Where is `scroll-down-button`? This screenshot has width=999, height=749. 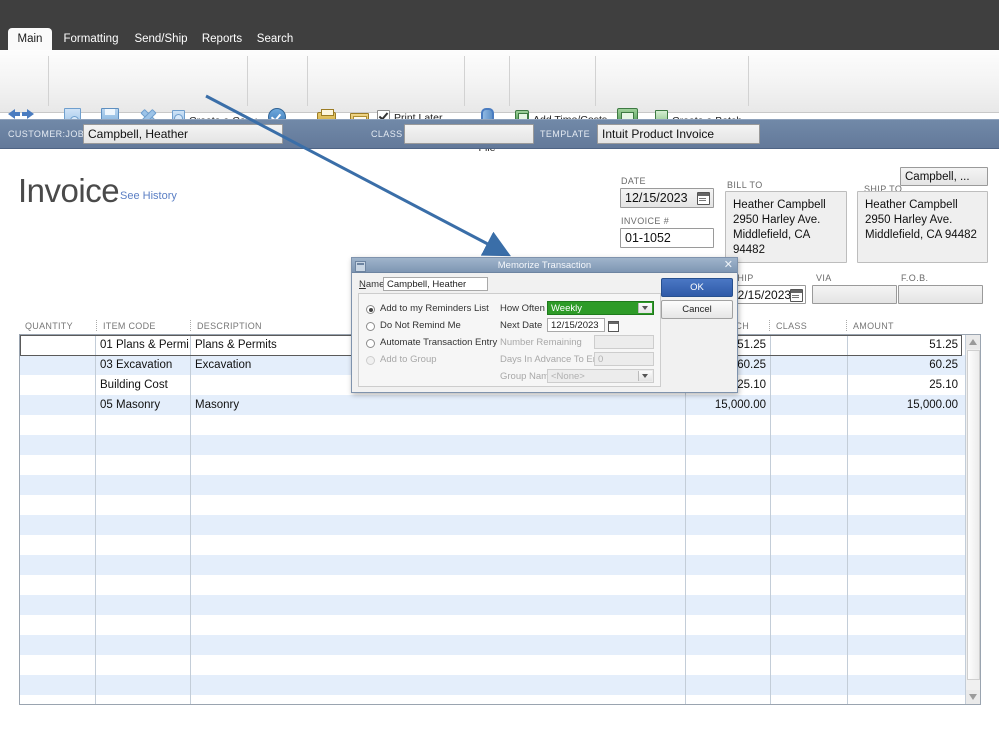
scroll-down-button is located at coordinates (973, 697).